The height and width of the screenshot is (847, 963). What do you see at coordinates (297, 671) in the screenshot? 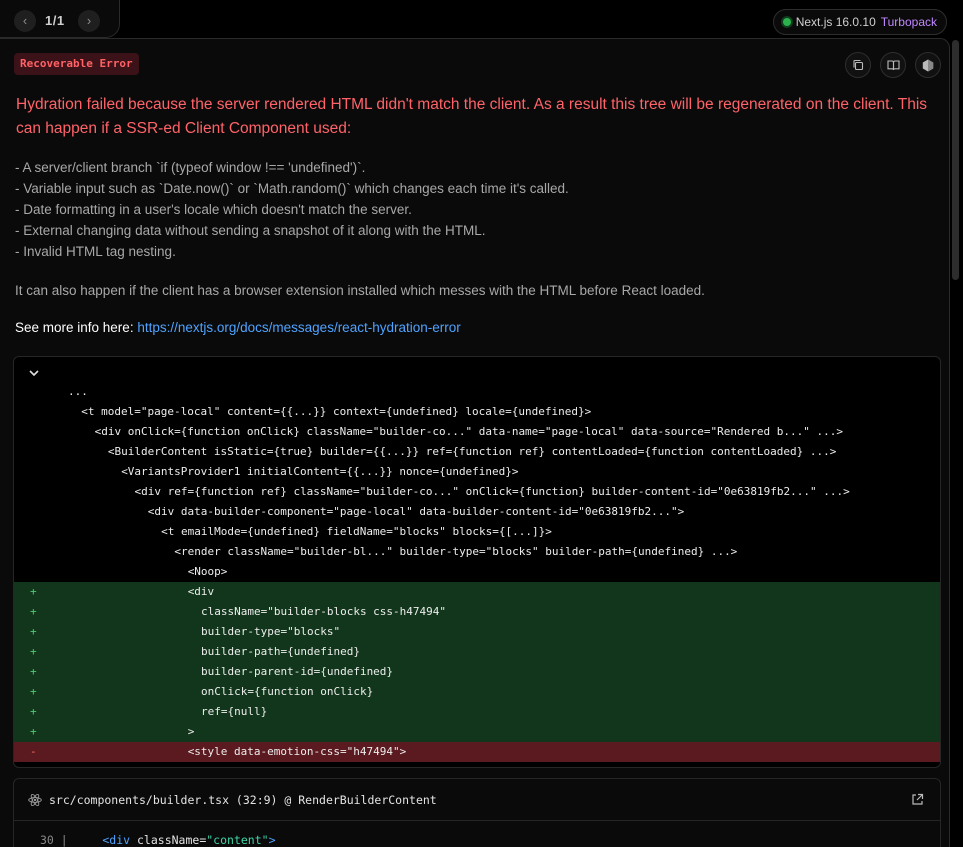
I see `diff-text: builder-parent-id={undefined}` at bounding box center [297, 671].